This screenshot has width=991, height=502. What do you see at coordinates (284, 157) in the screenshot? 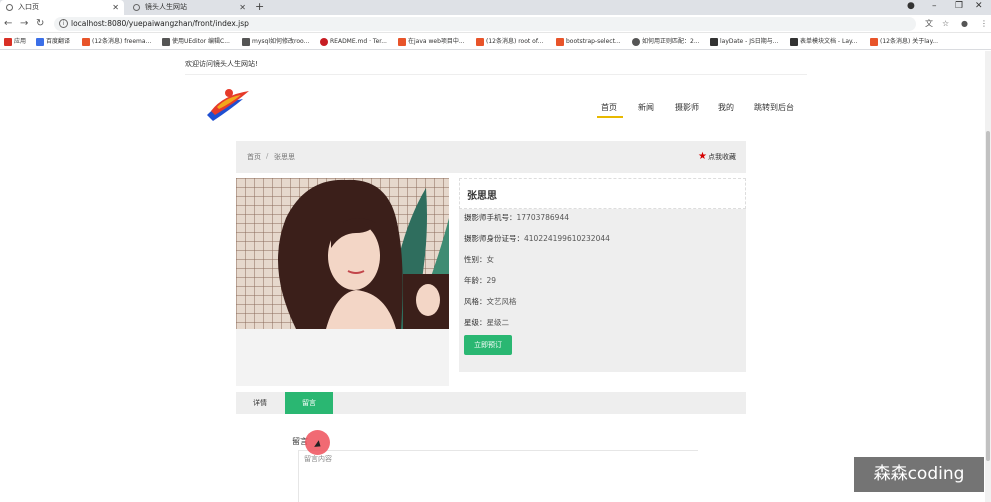
I see `breadcrumb-current: 张思思` at bounding box center [284, 157].